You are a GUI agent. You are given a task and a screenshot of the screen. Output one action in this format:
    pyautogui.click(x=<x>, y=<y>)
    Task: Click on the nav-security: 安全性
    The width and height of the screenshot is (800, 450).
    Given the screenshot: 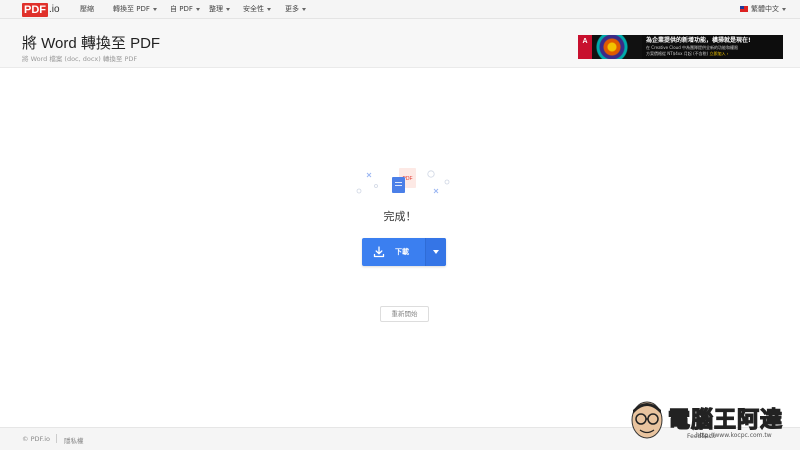 What is the action you would take?
    pyautogui.click(x=257, y=9)
    